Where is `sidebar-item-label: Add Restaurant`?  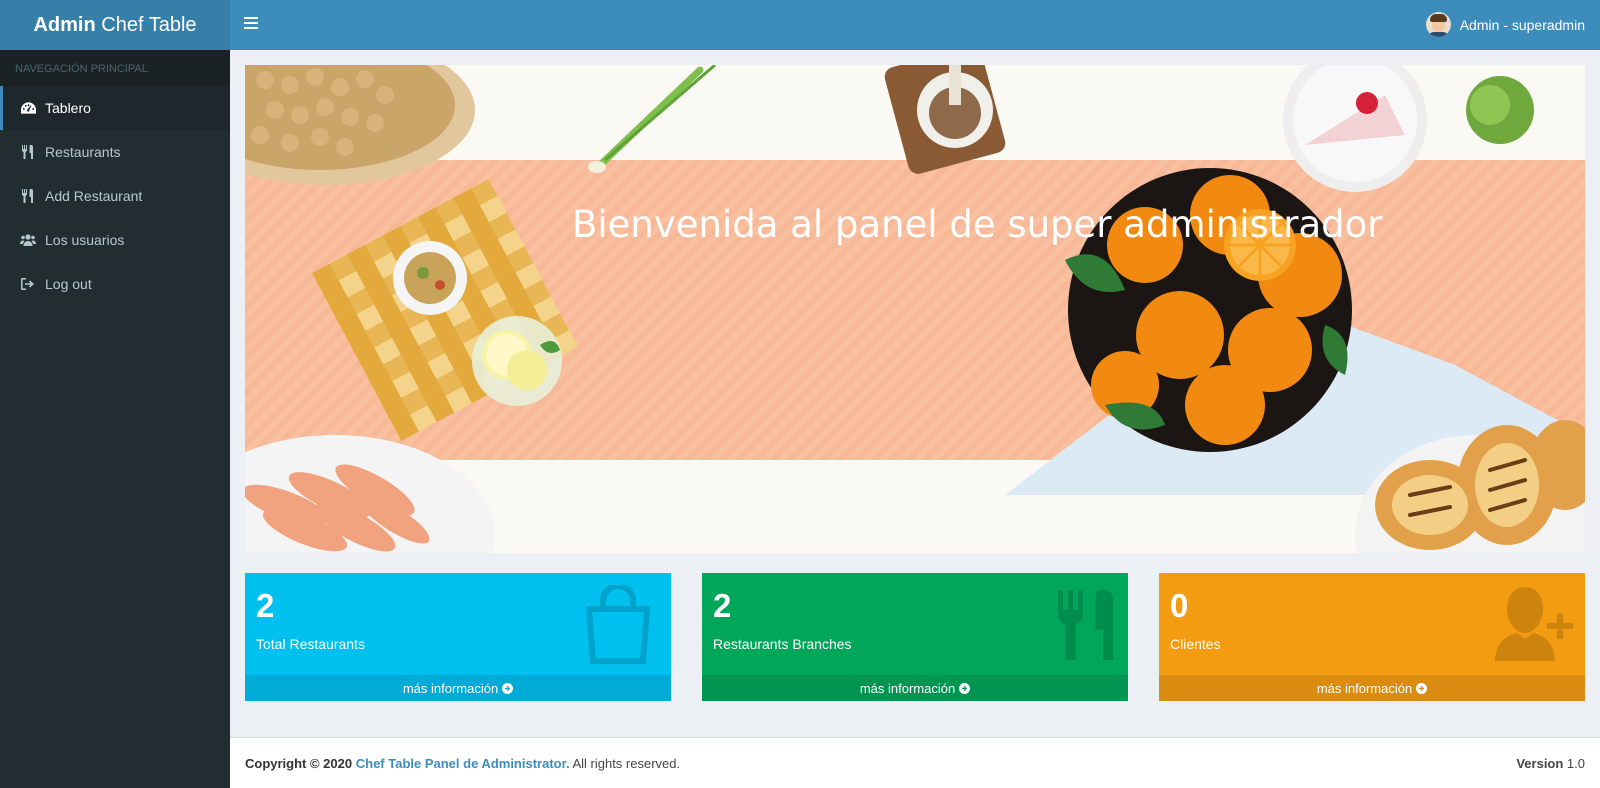
sidebar-item-label: Add Restaurant is located at coordinates (94, 196).